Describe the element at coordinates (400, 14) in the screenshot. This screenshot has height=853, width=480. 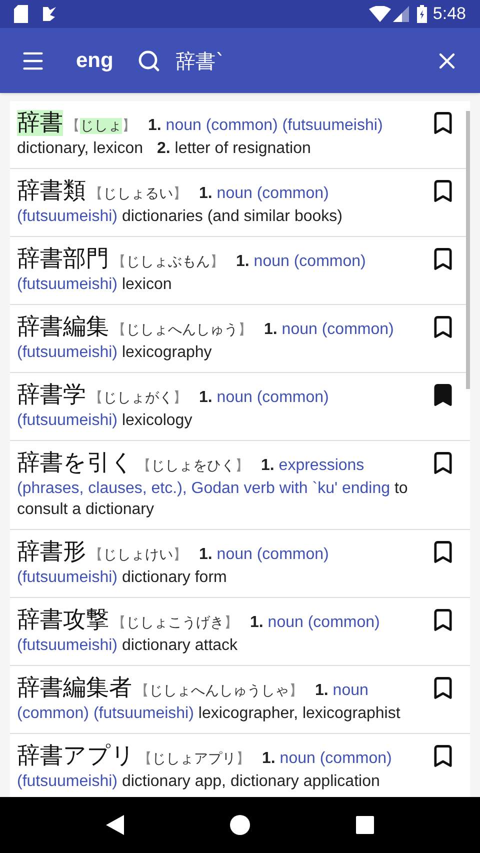
I see `signal-icon` at that location.